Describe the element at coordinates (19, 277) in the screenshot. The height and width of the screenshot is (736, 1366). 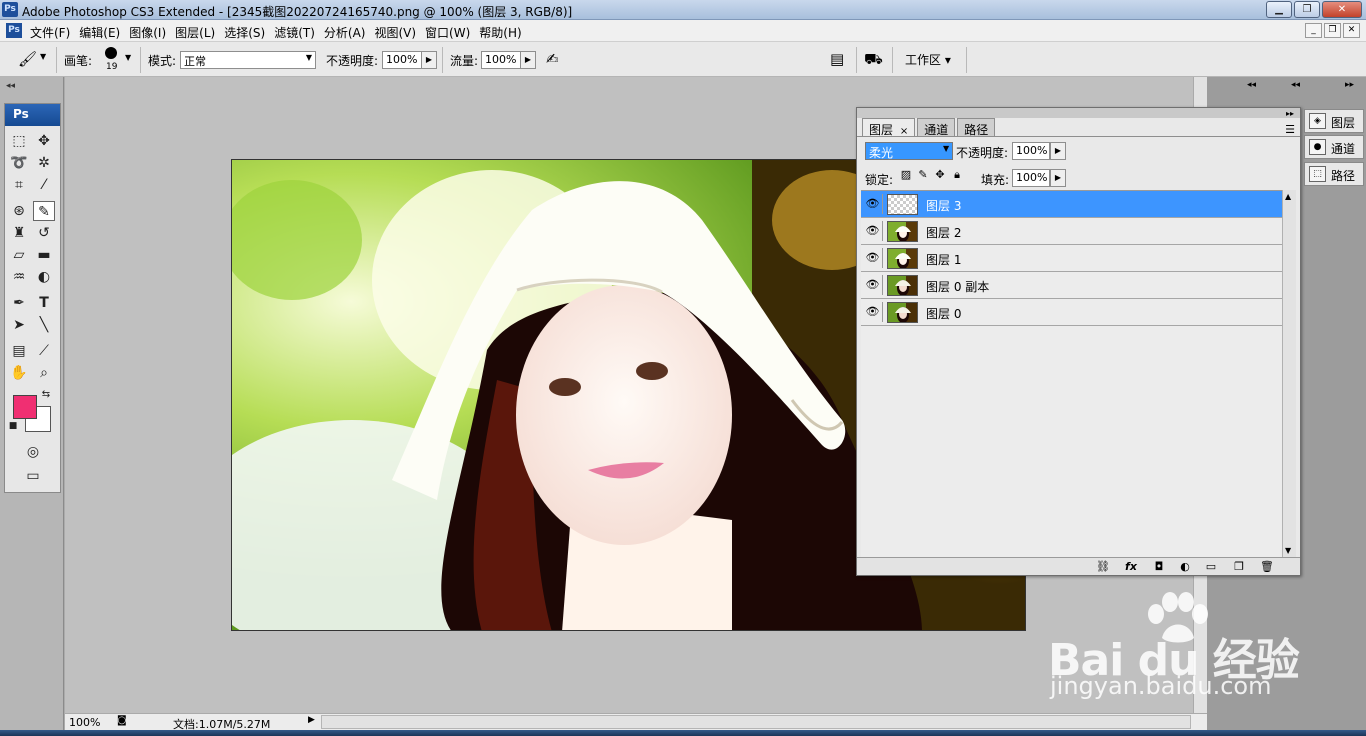
I see `blur-tool-icon: ♒` at that location.